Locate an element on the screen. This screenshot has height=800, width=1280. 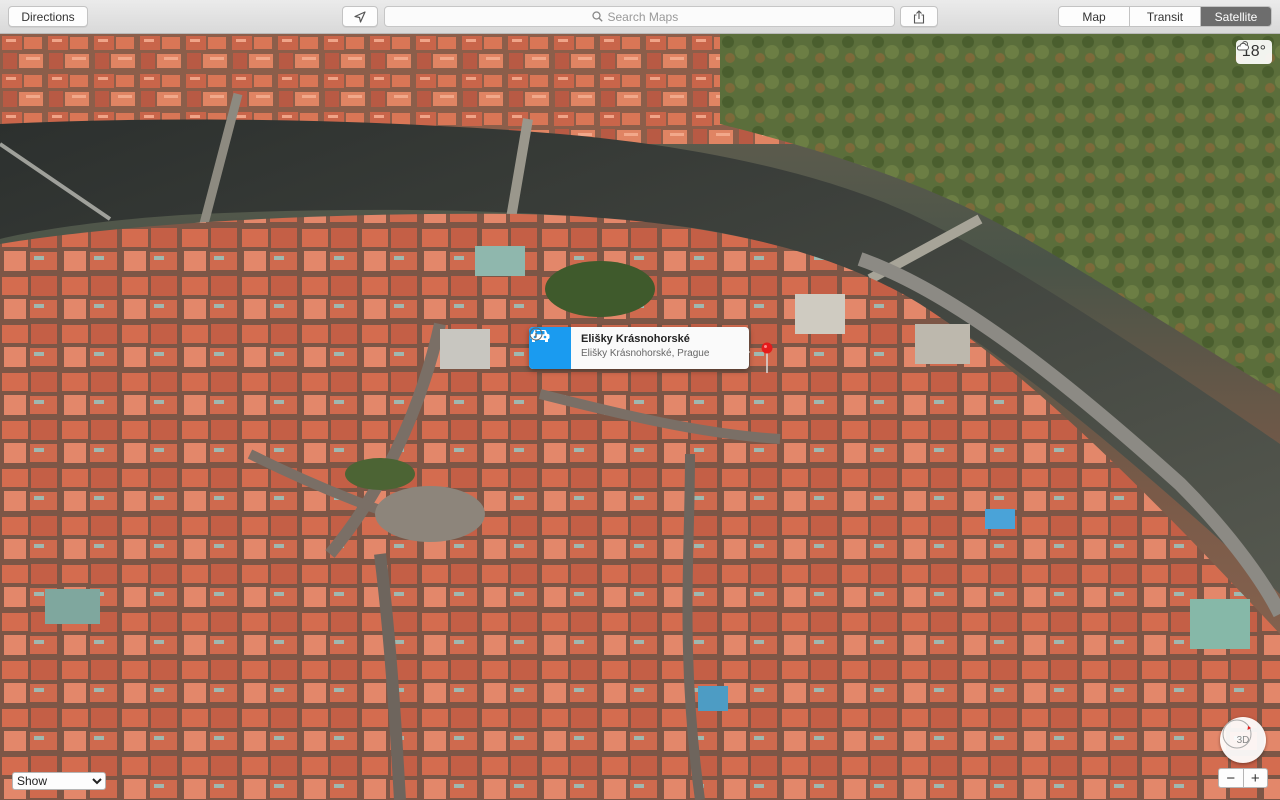
zoom-control: − + is located at coordinates (1243, 778).